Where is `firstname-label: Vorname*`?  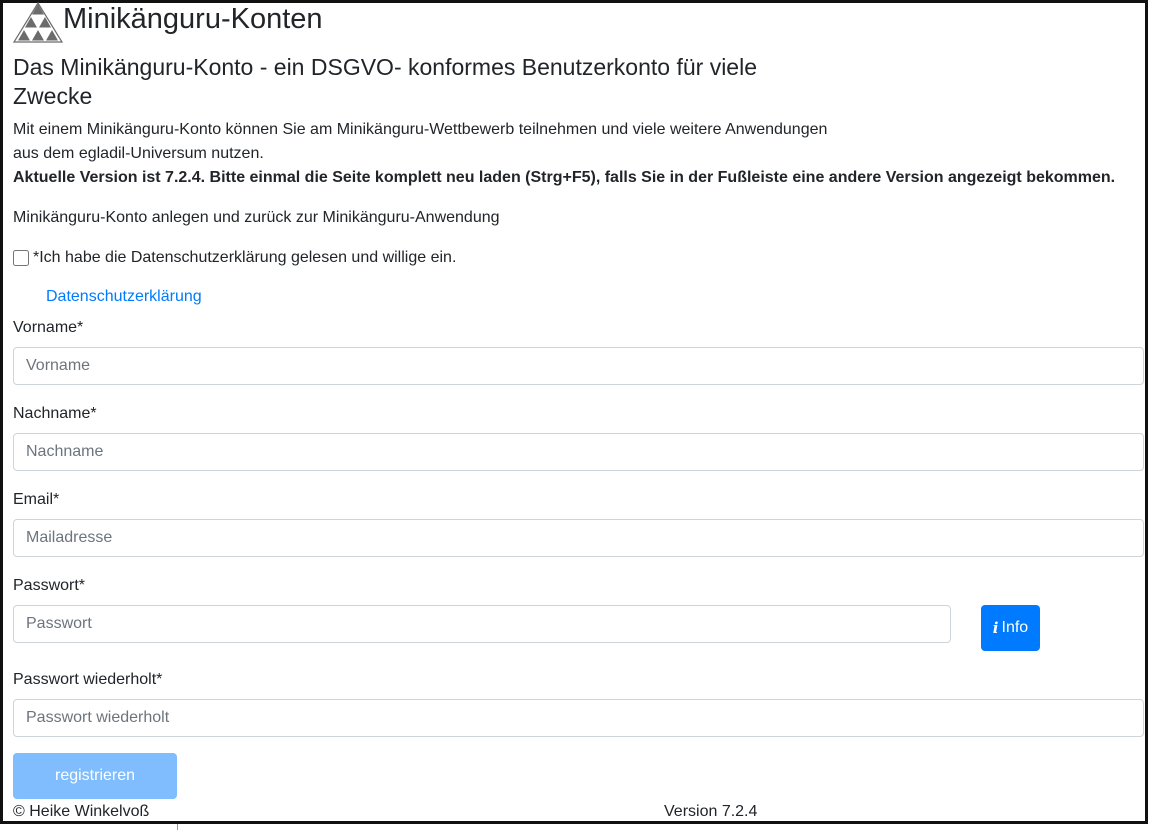
firstname-label: Vorname* is located at coordinates (48, 327).